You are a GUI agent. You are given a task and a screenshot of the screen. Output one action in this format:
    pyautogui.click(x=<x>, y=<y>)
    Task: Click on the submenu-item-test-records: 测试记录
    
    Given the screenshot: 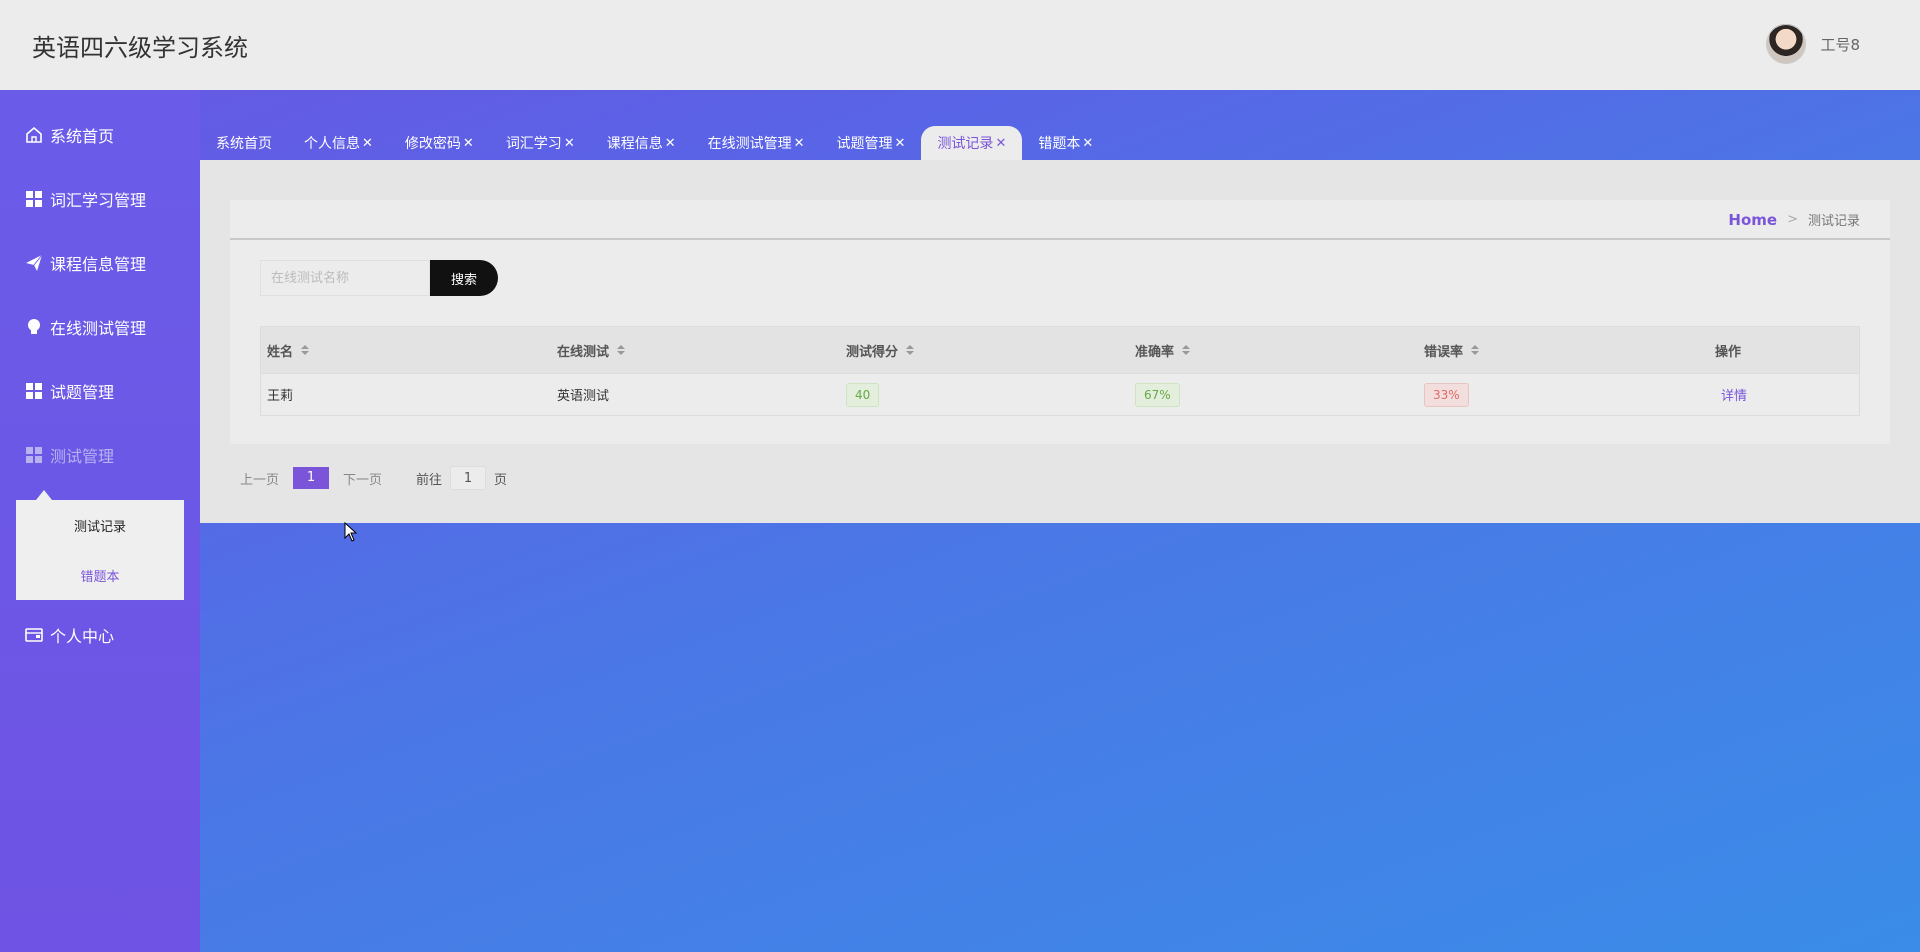 What is the action you would take?
    pyautogui.click(x=100, y=525)
    